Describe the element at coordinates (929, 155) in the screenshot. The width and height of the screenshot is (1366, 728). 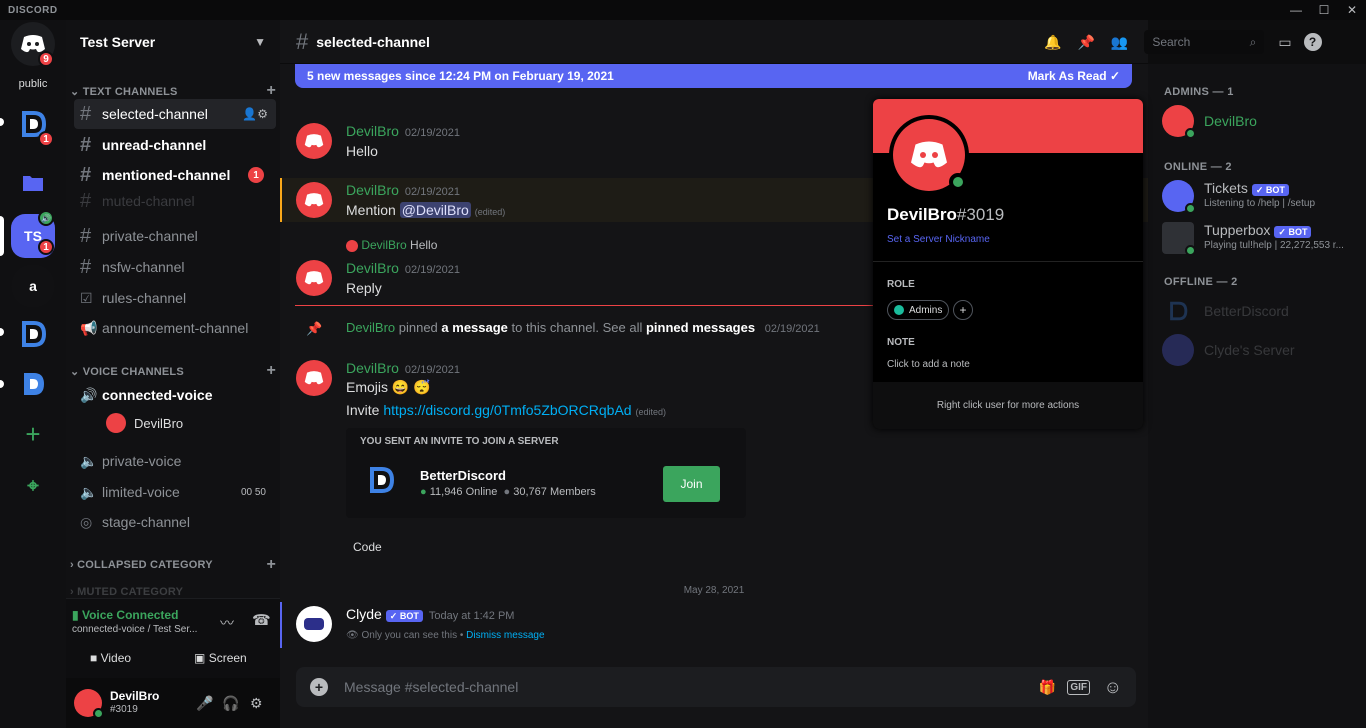
I see `profile-avatar` at that location.